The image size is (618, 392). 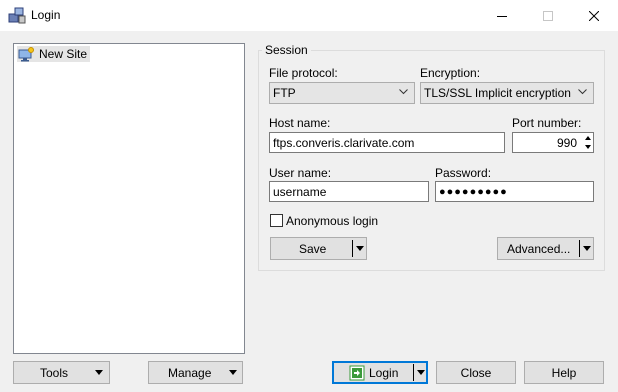 I want to click on minimize-button, so click(x=502, y=15).